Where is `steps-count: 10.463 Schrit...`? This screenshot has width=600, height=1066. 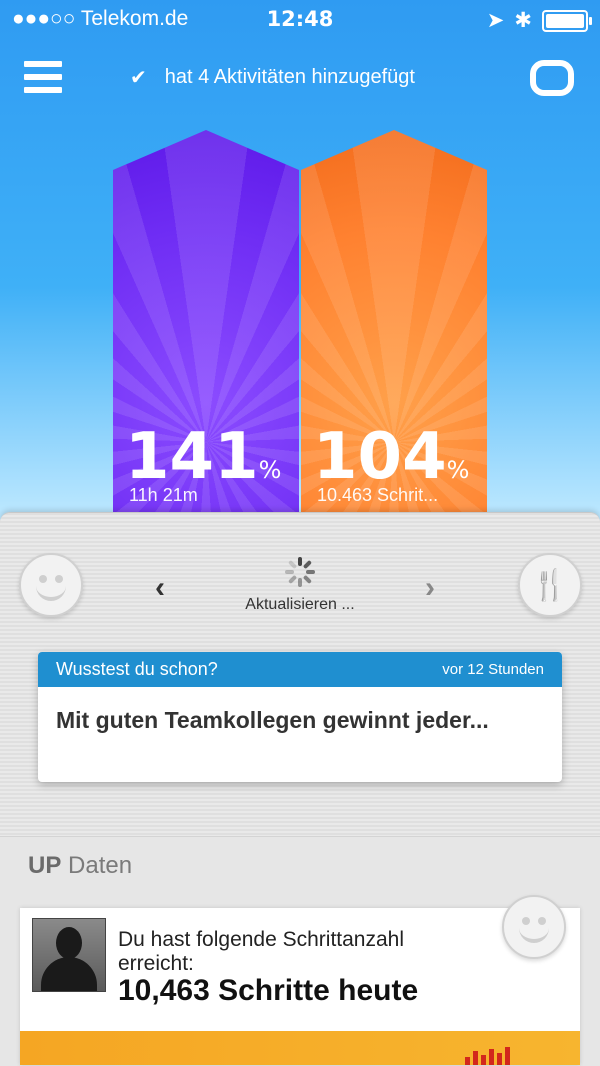
steps-count: 10.463 Schrit... is located at coordinates (378, 495).